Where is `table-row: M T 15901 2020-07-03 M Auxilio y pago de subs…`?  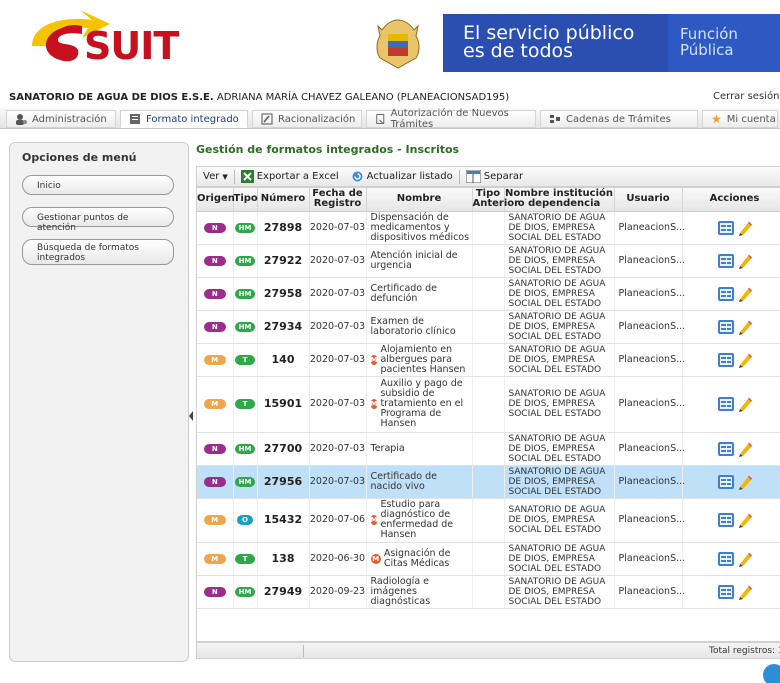
table-row: M T 15901 2020-07-03 M Auxilio y pago de subs… is located at coordinates (488, 404).